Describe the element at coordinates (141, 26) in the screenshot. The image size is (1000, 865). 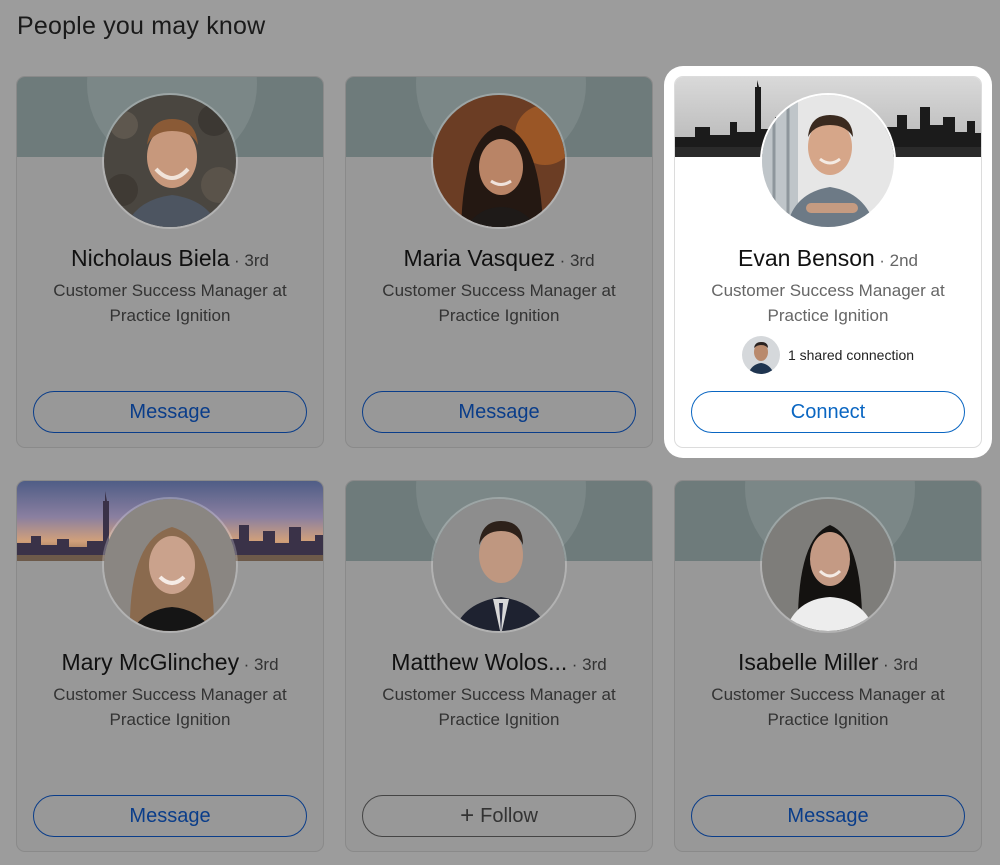
I see `page-title: People you may know` at that location.